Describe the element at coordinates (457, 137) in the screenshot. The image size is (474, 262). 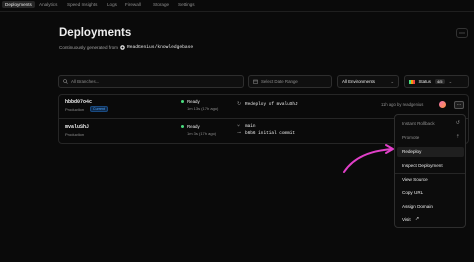
I see `promote-icon: ⇡` at that location.